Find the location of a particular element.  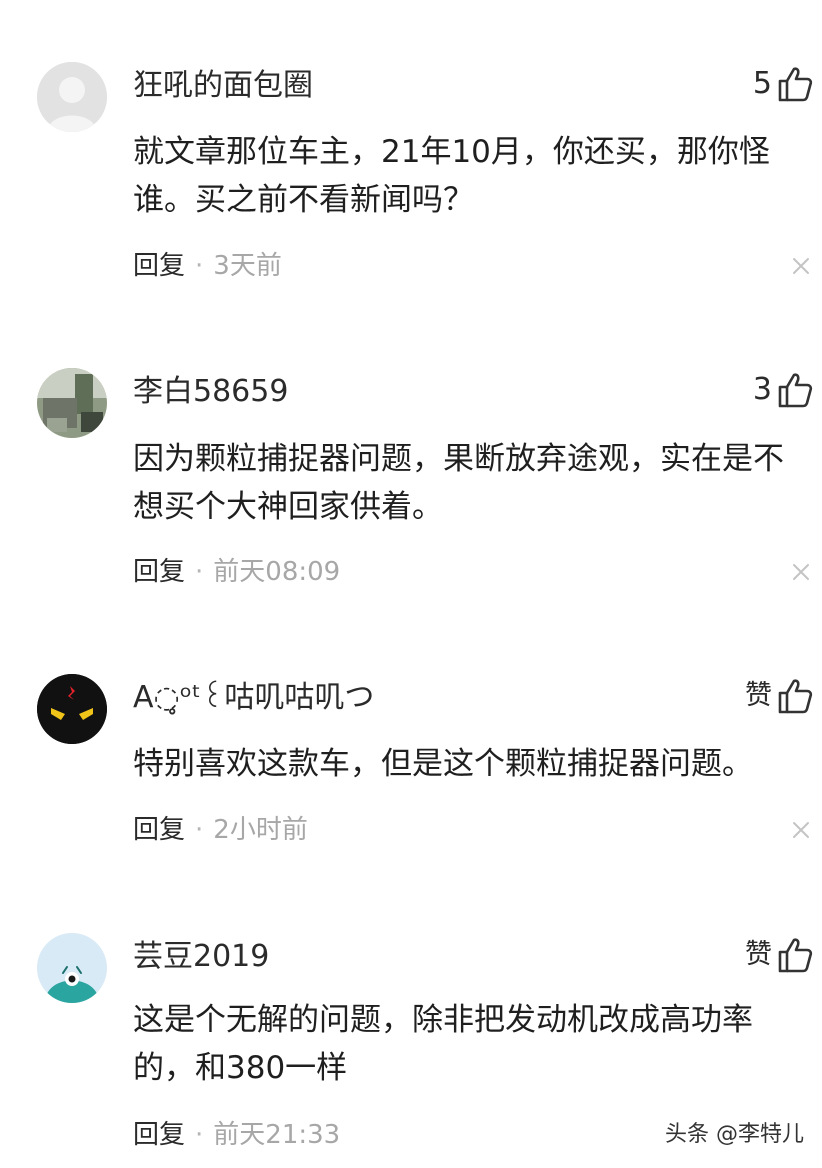

default-user-icon is located at coordinates (72, 97).